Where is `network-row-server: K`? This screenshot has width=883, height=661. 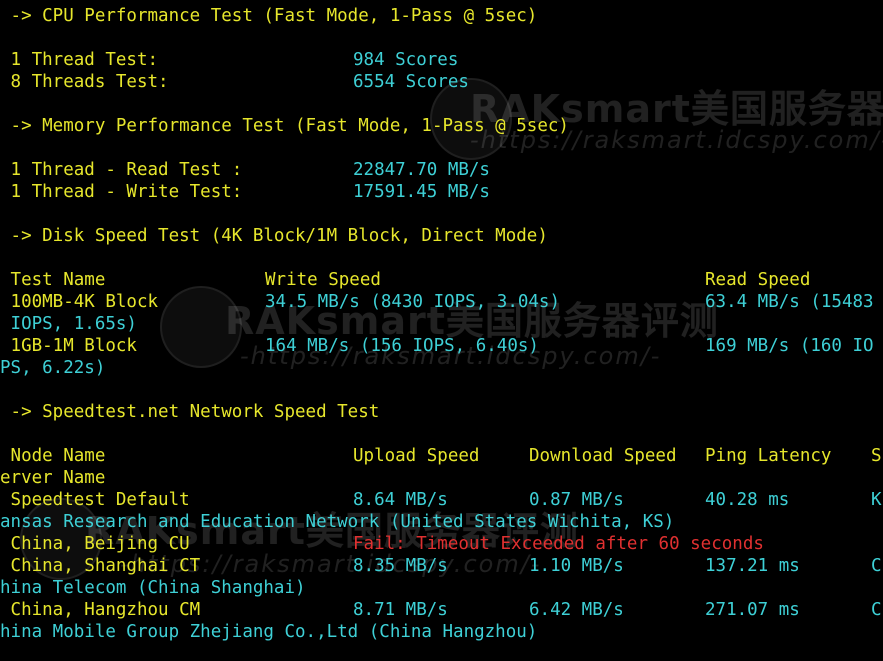 network-row-server: K is located at coordinates (876, 500).